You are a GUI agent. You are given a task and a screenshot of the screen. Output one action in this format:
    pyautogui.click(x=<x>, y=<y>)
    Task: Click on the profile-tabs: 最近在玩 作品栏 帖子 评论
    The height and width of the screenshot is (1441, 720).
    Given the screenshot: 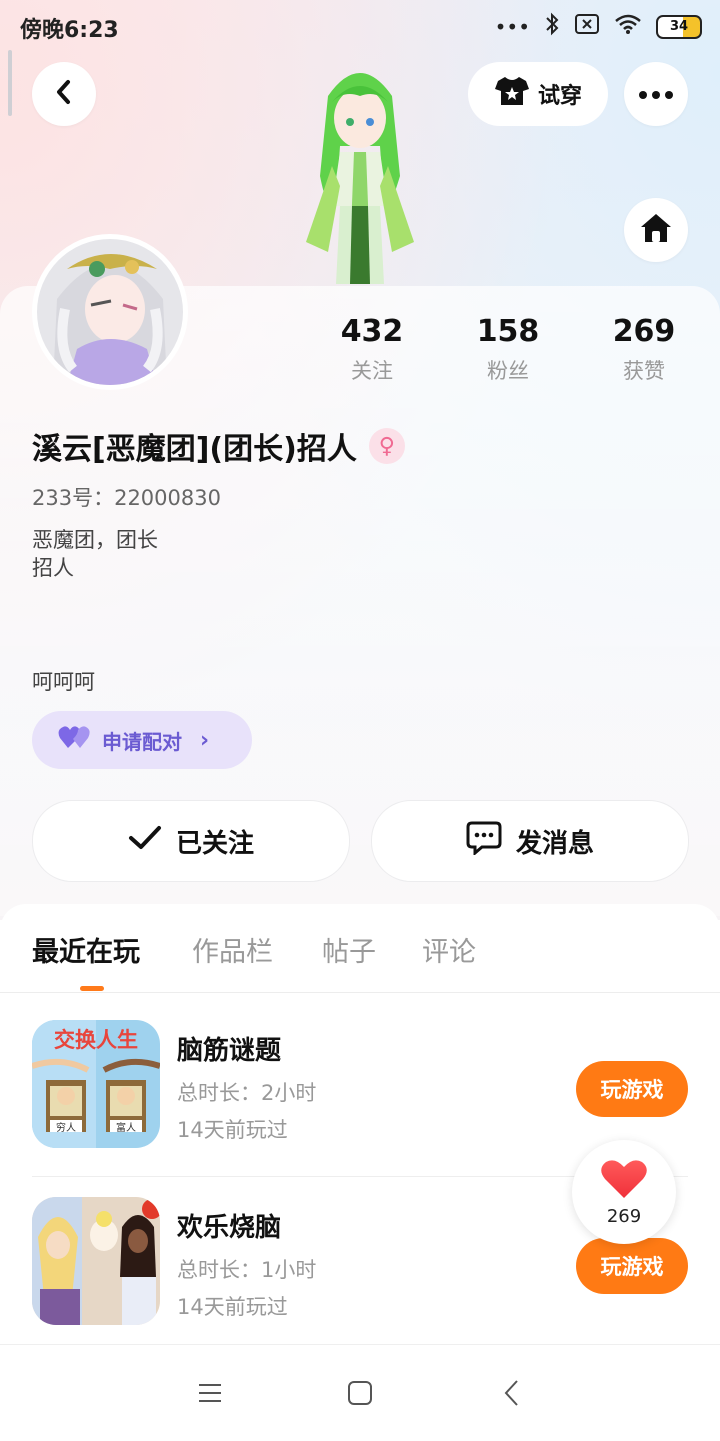 What is the action you would take?
    pyautogui.click(x=360, y=948)
    